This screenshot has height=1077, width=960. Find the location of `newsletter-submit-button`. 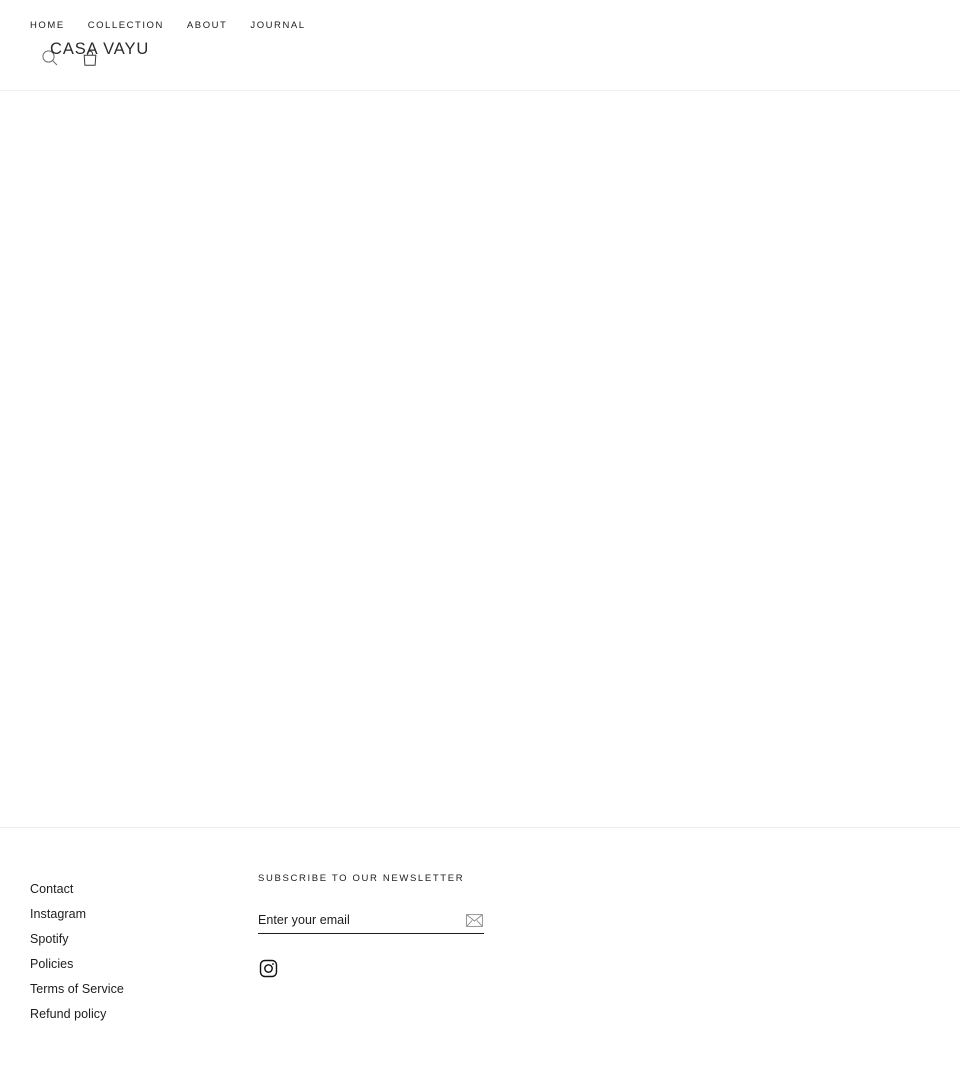

newsletter-submit-button is located at coordinates (474, 920).